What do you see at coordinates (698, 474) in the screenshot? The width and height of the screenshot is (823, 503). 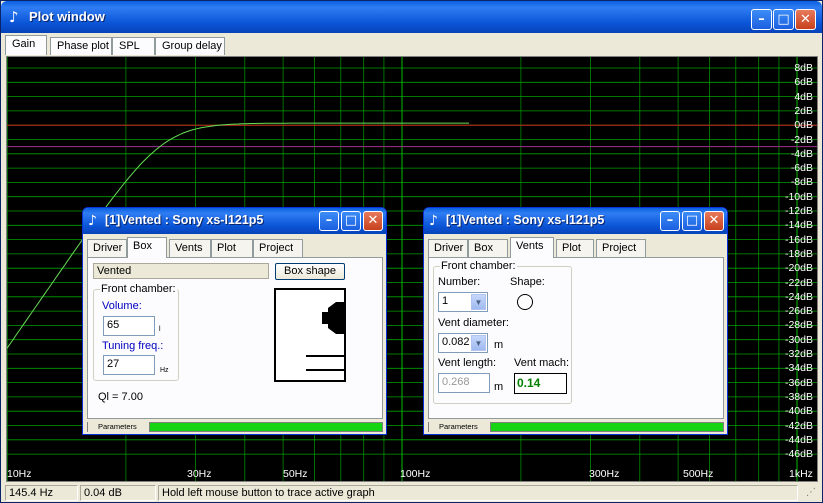 I see `x-axis-label: 500Hz` at bounding box center [698, 474].